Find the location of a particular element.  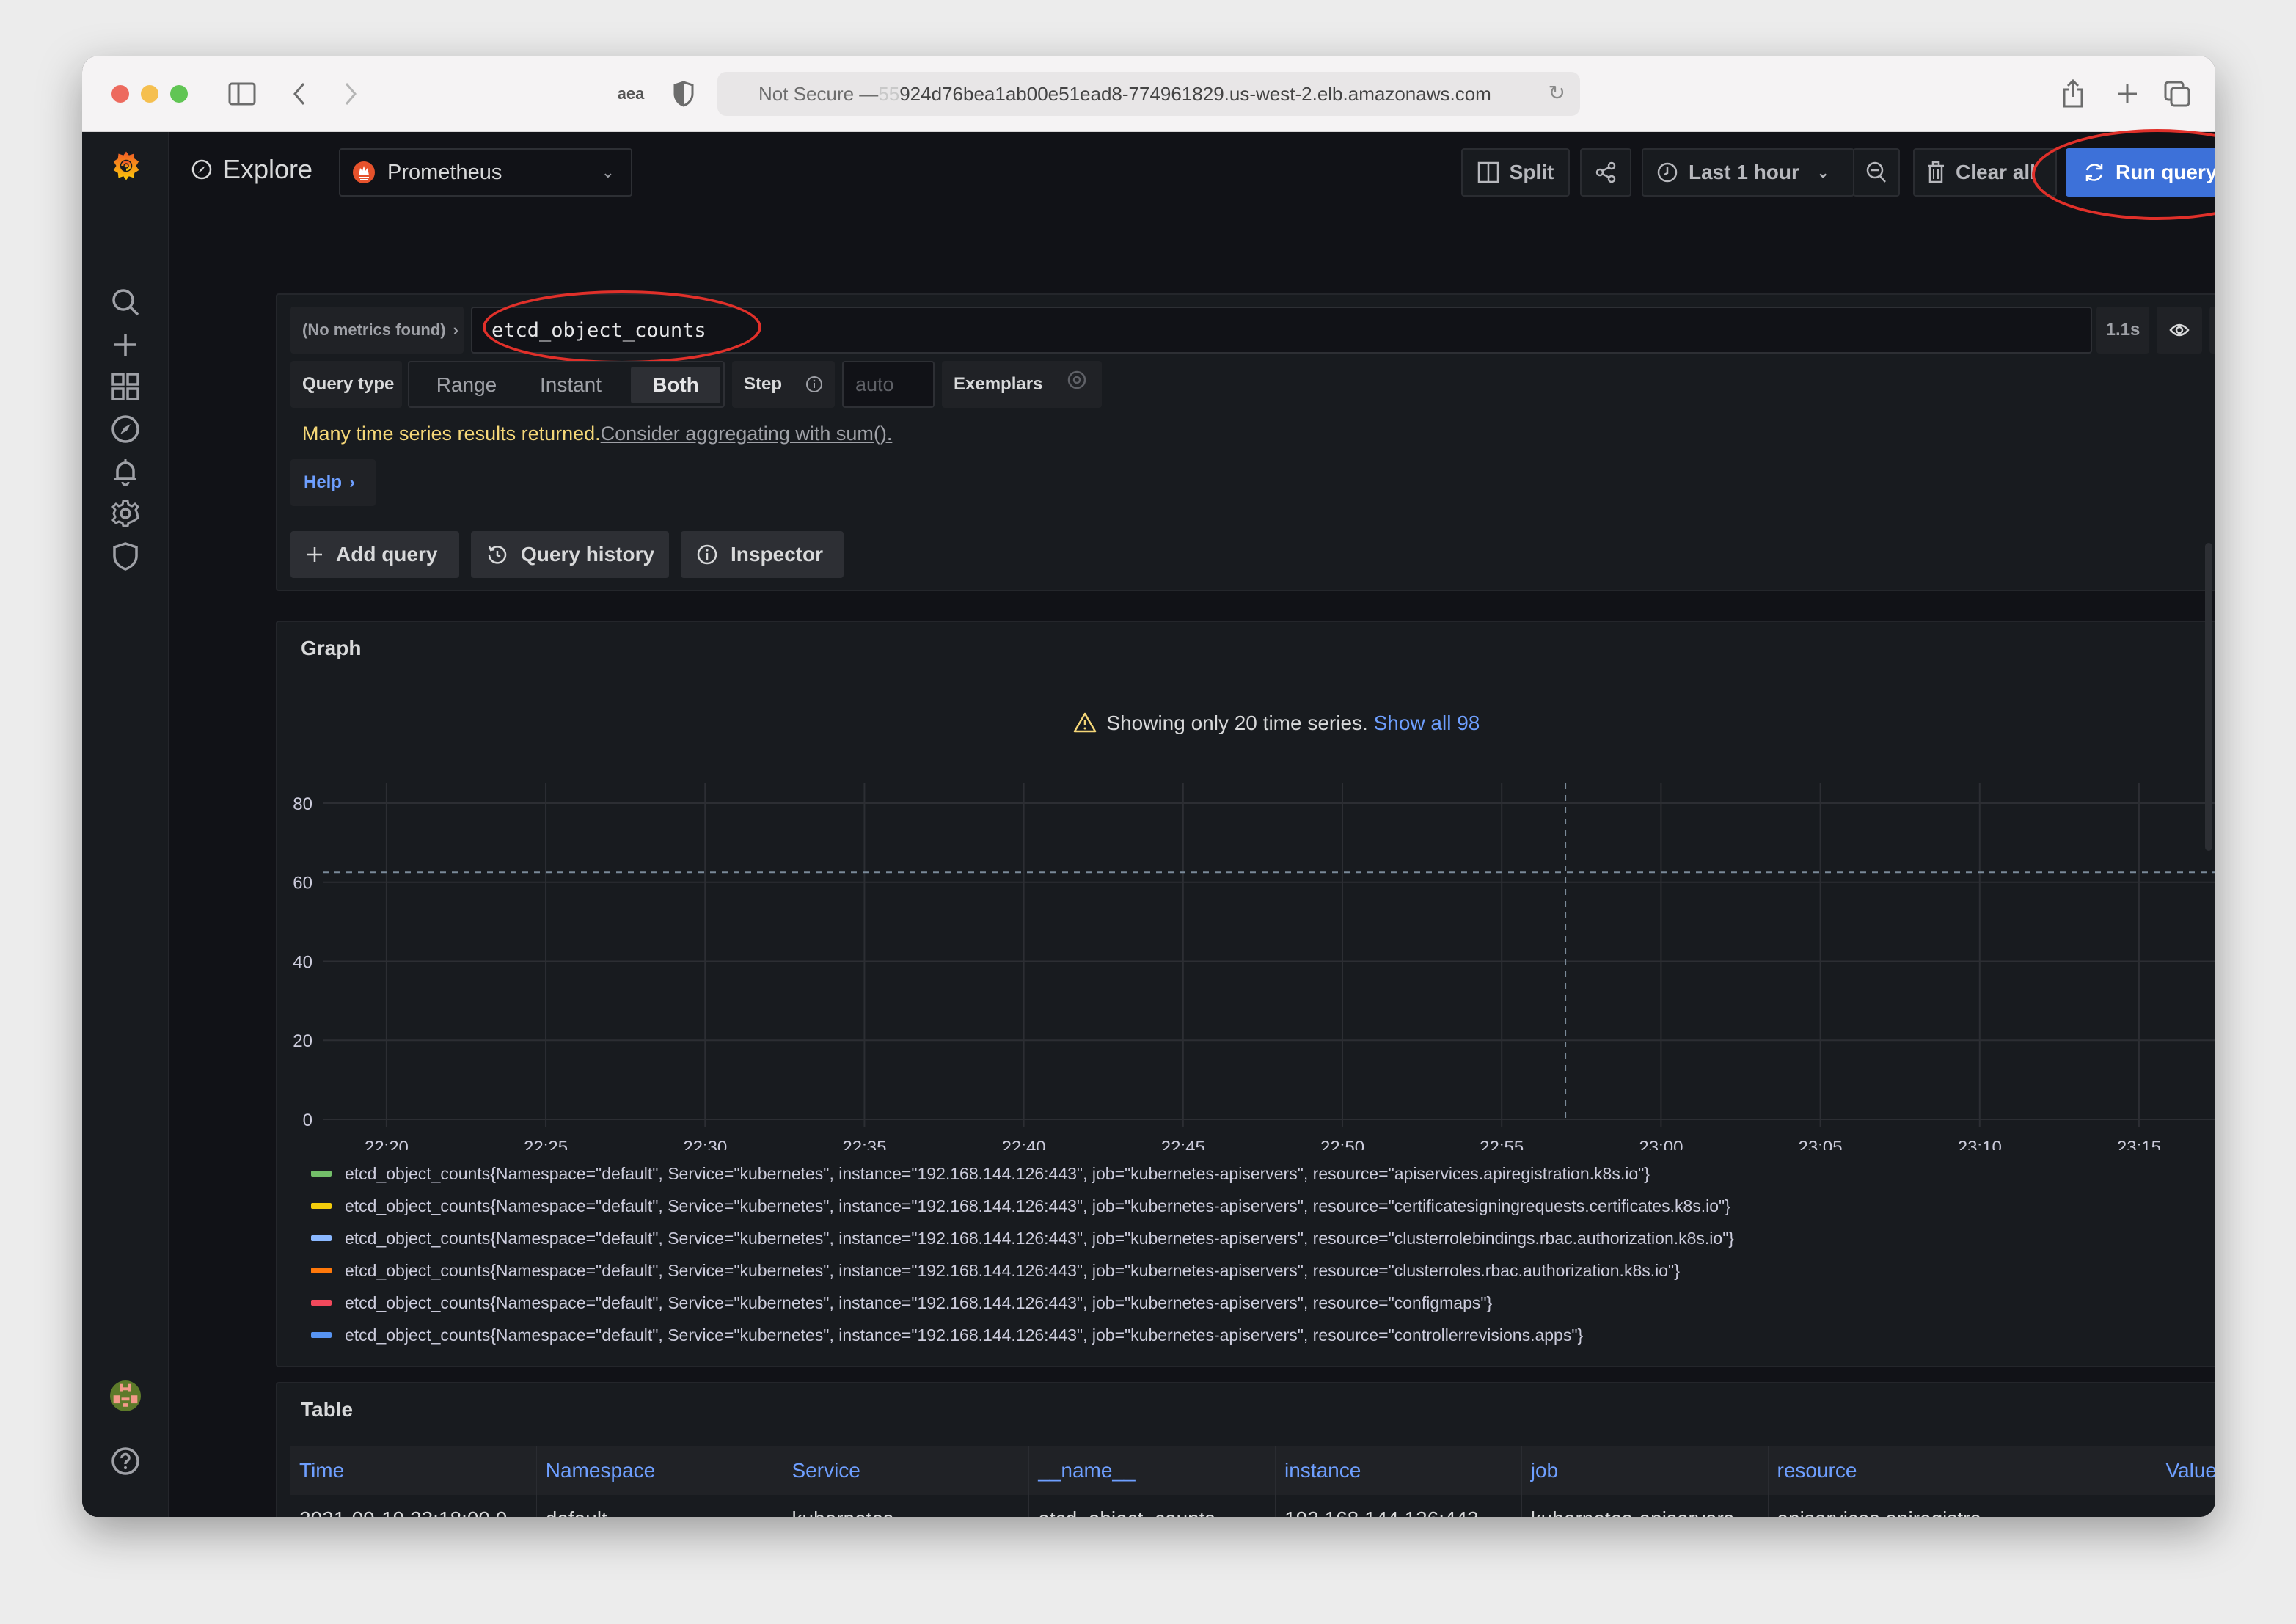

column-header: resource is located at coordinates (1892, 1470).